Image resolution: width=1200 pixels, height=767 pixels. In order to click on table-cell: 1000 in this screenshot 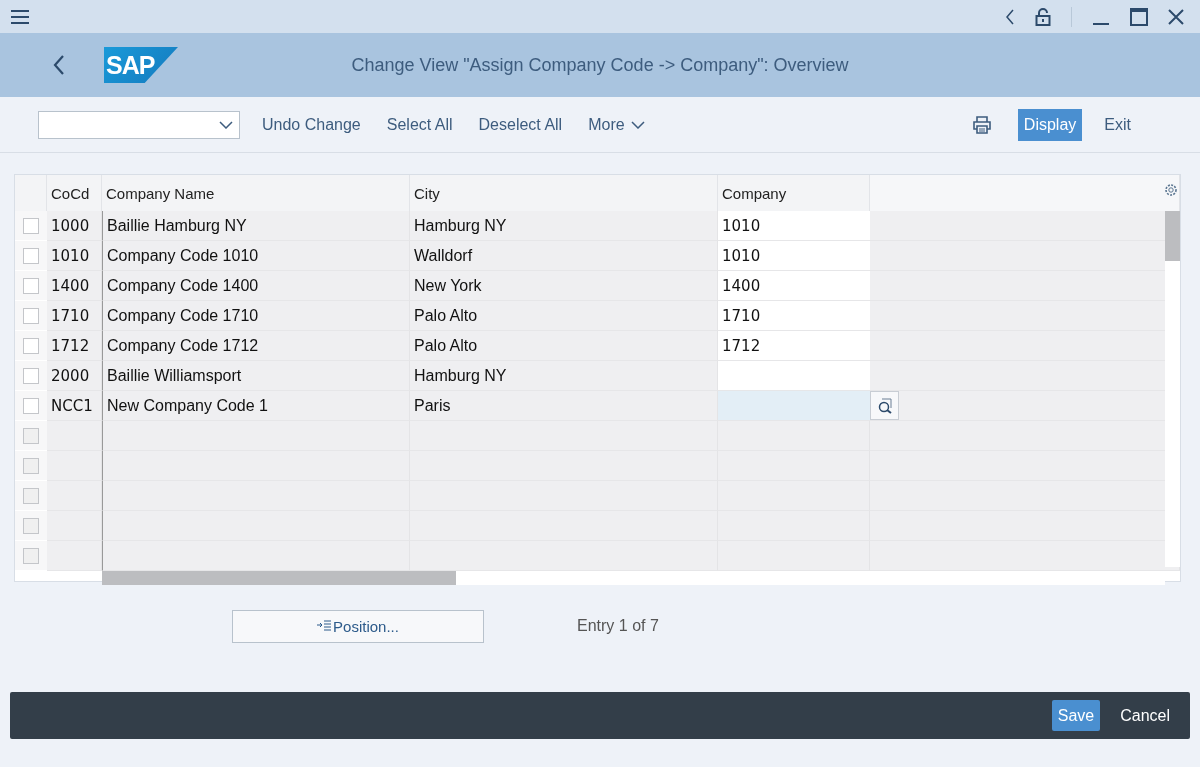, I will do `click(74, 226)`.